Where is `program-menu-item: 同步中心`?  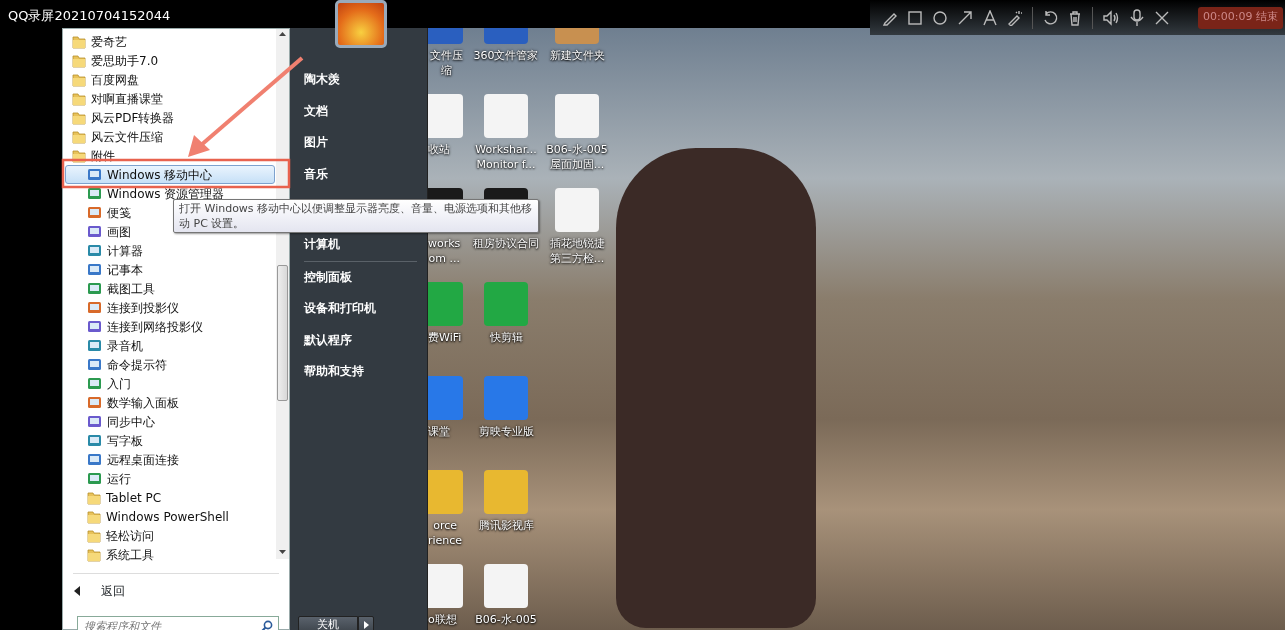
program-menu-item: 同步中心 is located at coordinates (170, 421).